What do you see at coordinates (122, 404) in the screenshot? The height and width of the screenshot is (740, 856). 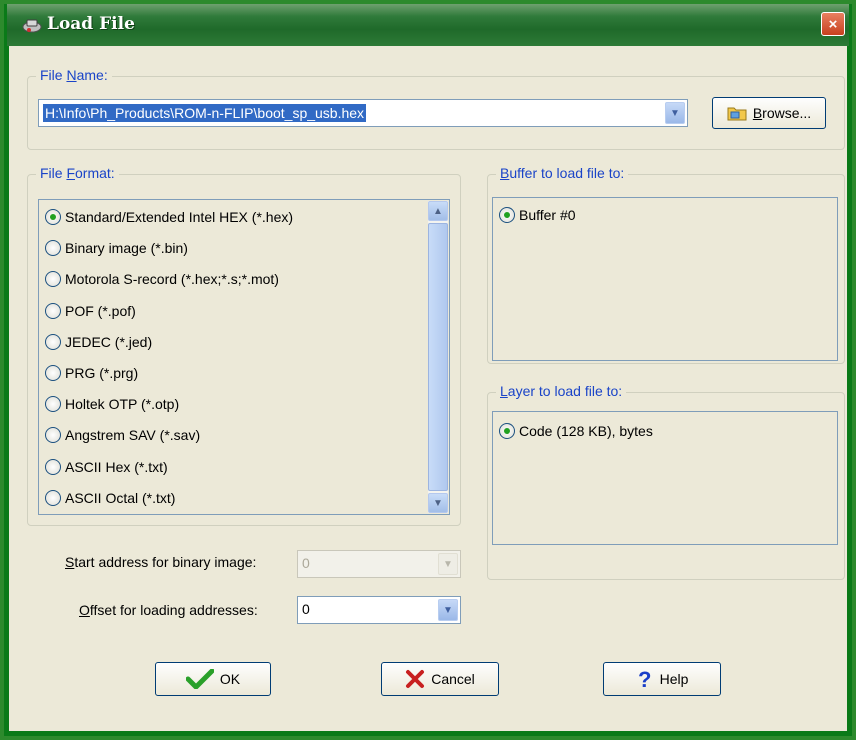 I see `format-option-label: Holtek OTP (*.otp)` at bounding box center [122, 404].